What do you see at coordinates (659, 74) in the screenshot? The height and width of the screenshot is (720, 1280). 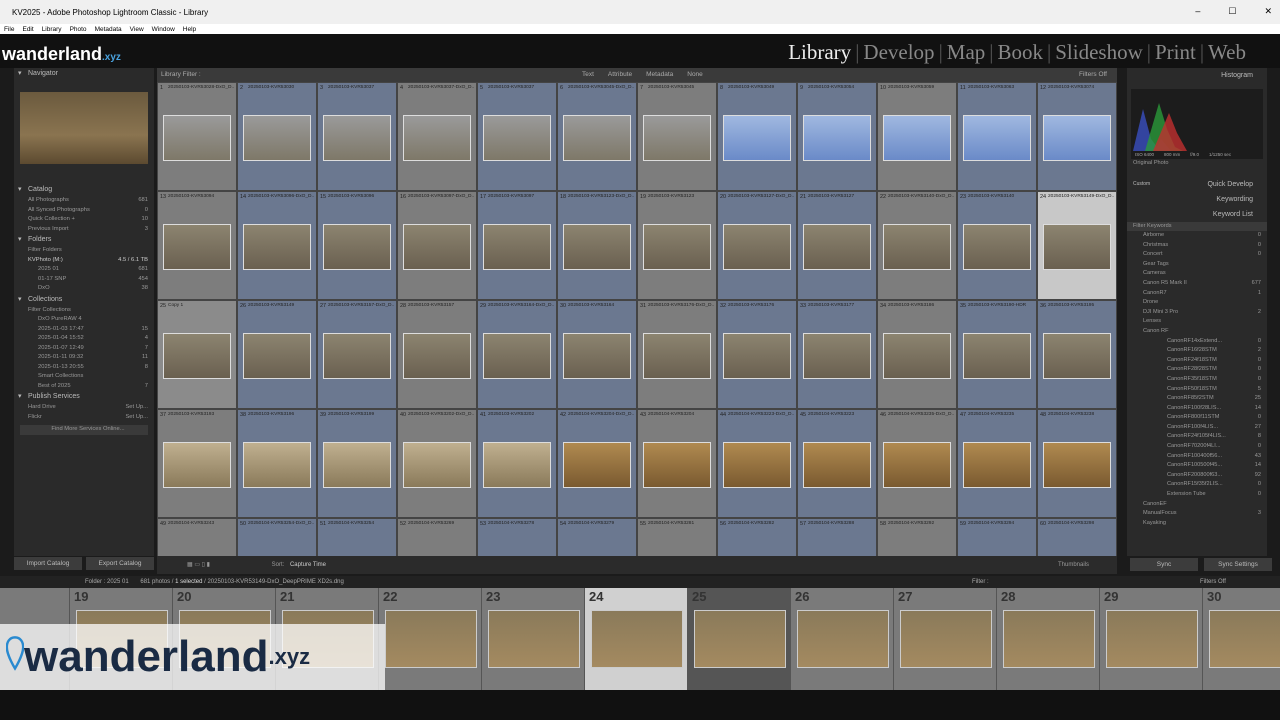 I see `filter-tab-metadata: Metadata` at bounding box center [659, 74].